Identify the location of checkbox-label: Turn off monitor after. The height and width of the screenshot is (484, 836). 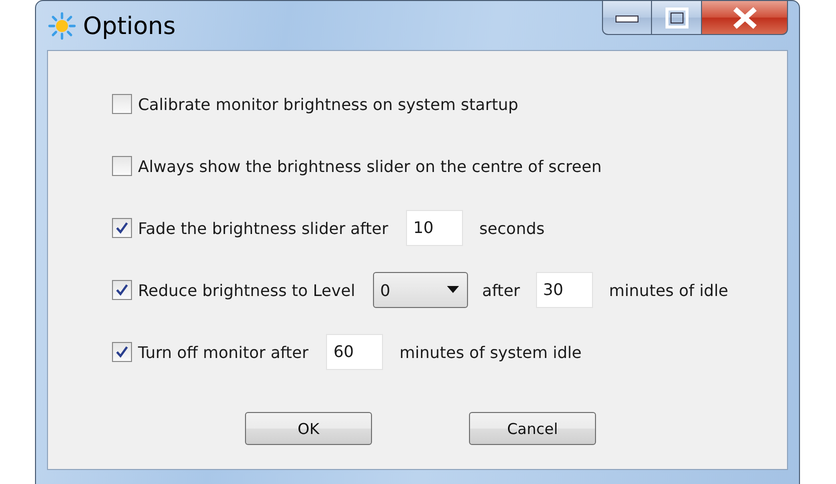
(223, 352).